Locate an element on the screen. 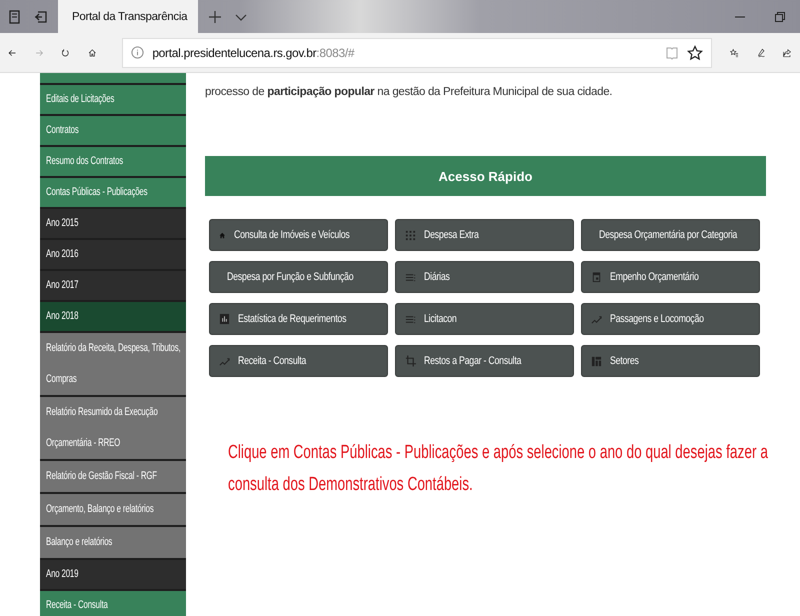 This screenshot has height=616, width=800. sidebar-item: Resumo dos Contratos is located at coordinates (113, 162).